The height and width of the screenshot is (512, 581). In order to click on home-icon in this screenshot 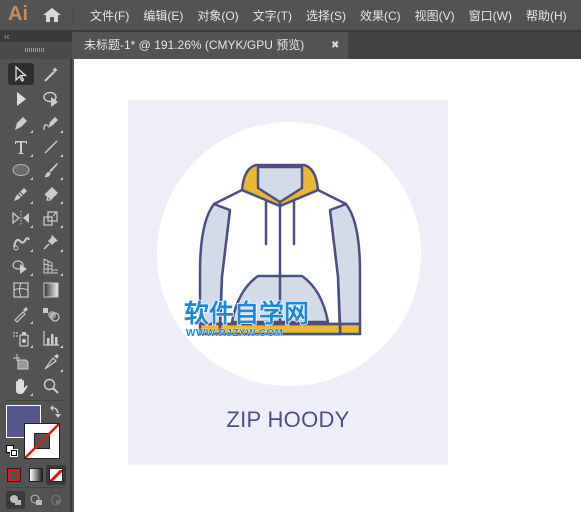, I will do `click(52, 15)`.